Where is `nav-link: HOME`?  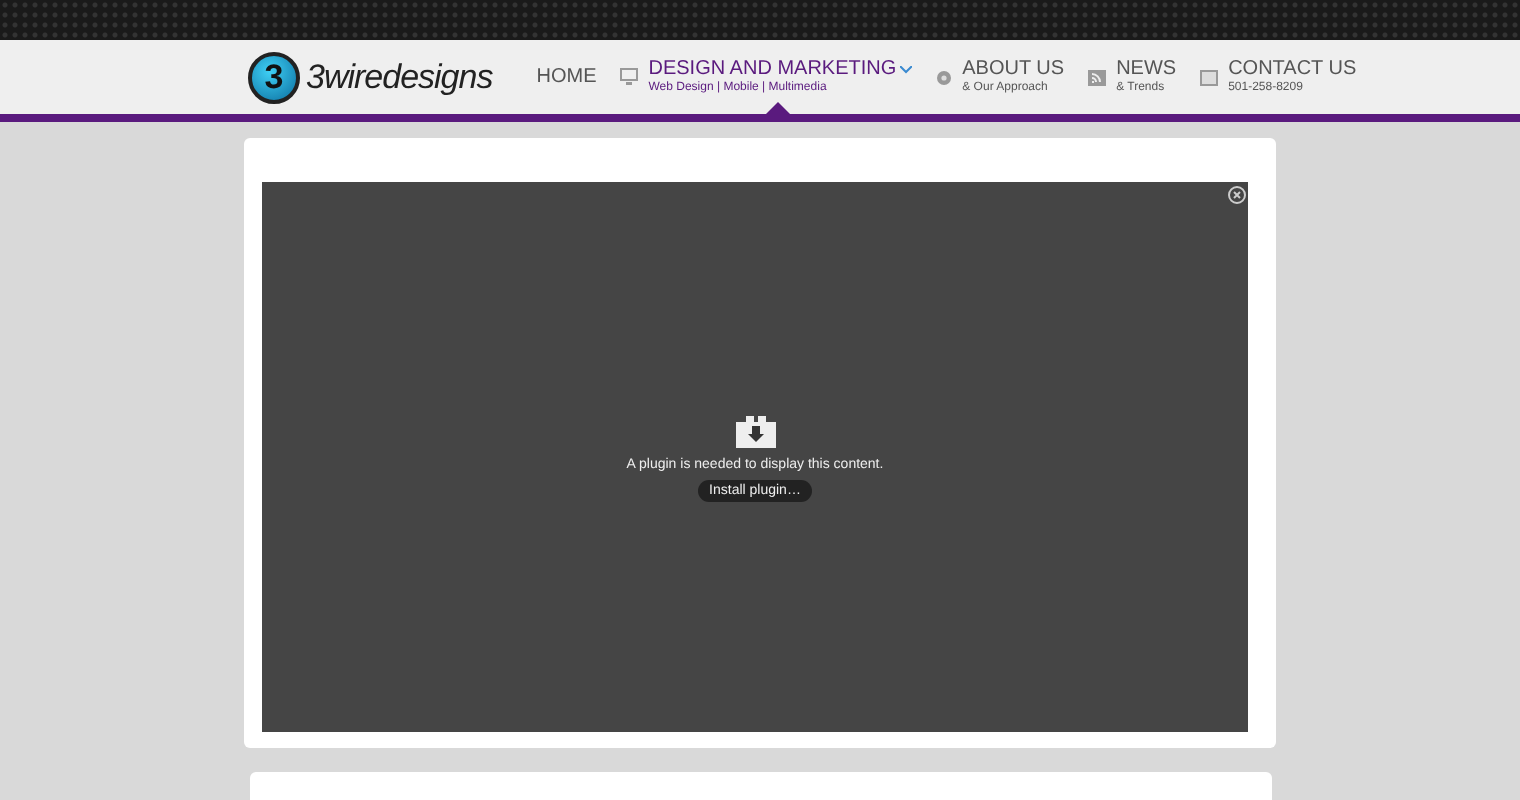
nav-link: HOME is located at coordinates (566, 77).